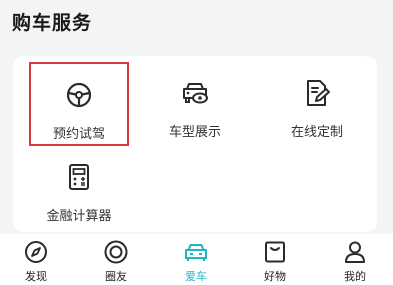  I want to click on tab-label: 发现, so click(36, 276).